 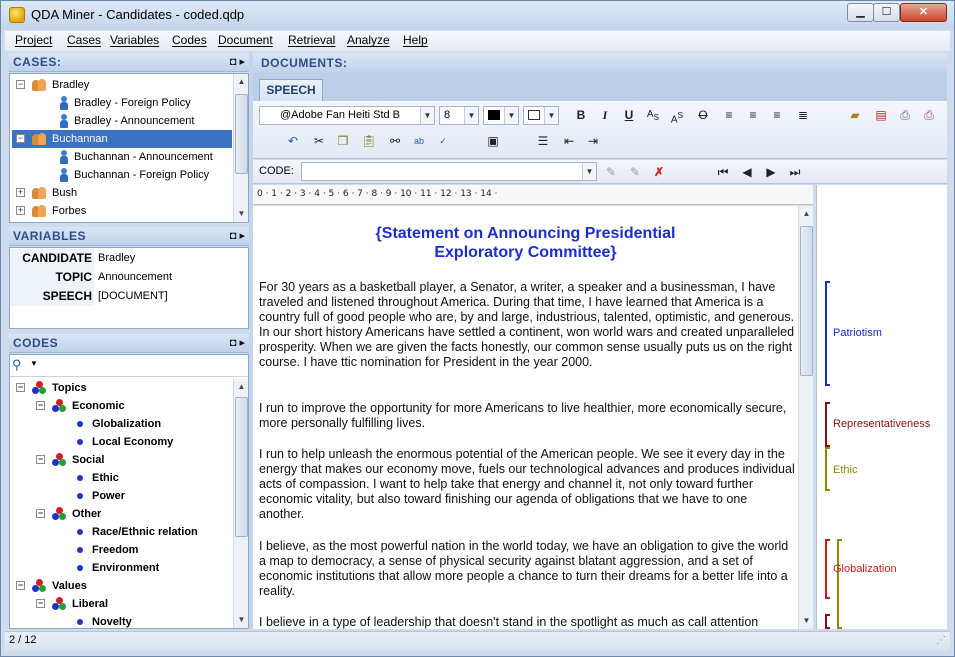 What do you see at coordinates (703, 115) in the screenshot?
I see `strikethrough-icon: O` at bounding box center [703, 115].